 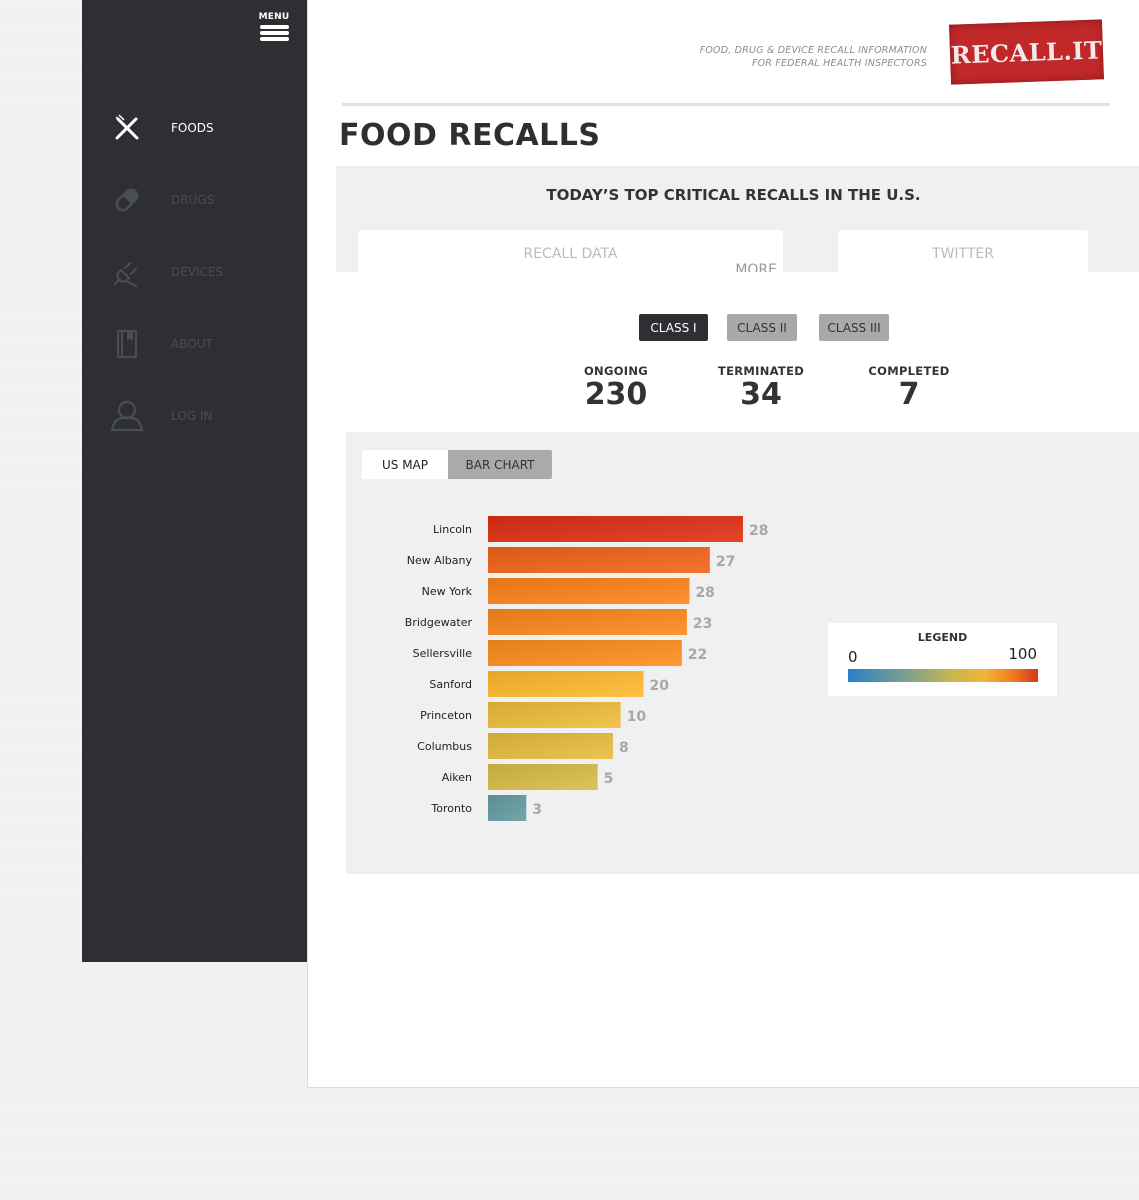 What do you see at coordinates (761, 394) in the screenshot?
I see `stat-value: 34` at bounding box center [761, 394].